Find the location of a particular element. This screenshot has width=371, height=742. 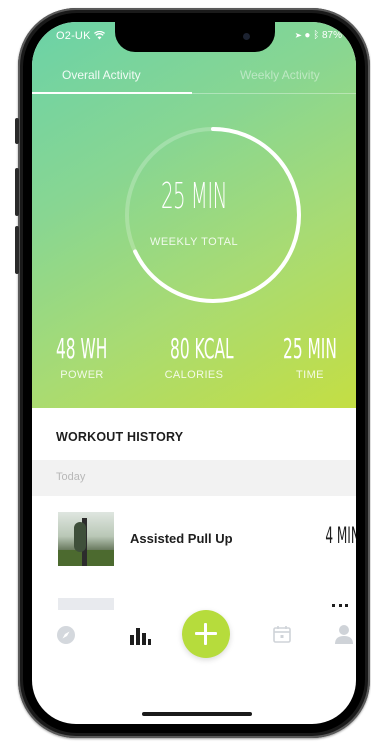

status-indicators: ➤ ● ᛒ 87% is located at coordinates (319, 35).